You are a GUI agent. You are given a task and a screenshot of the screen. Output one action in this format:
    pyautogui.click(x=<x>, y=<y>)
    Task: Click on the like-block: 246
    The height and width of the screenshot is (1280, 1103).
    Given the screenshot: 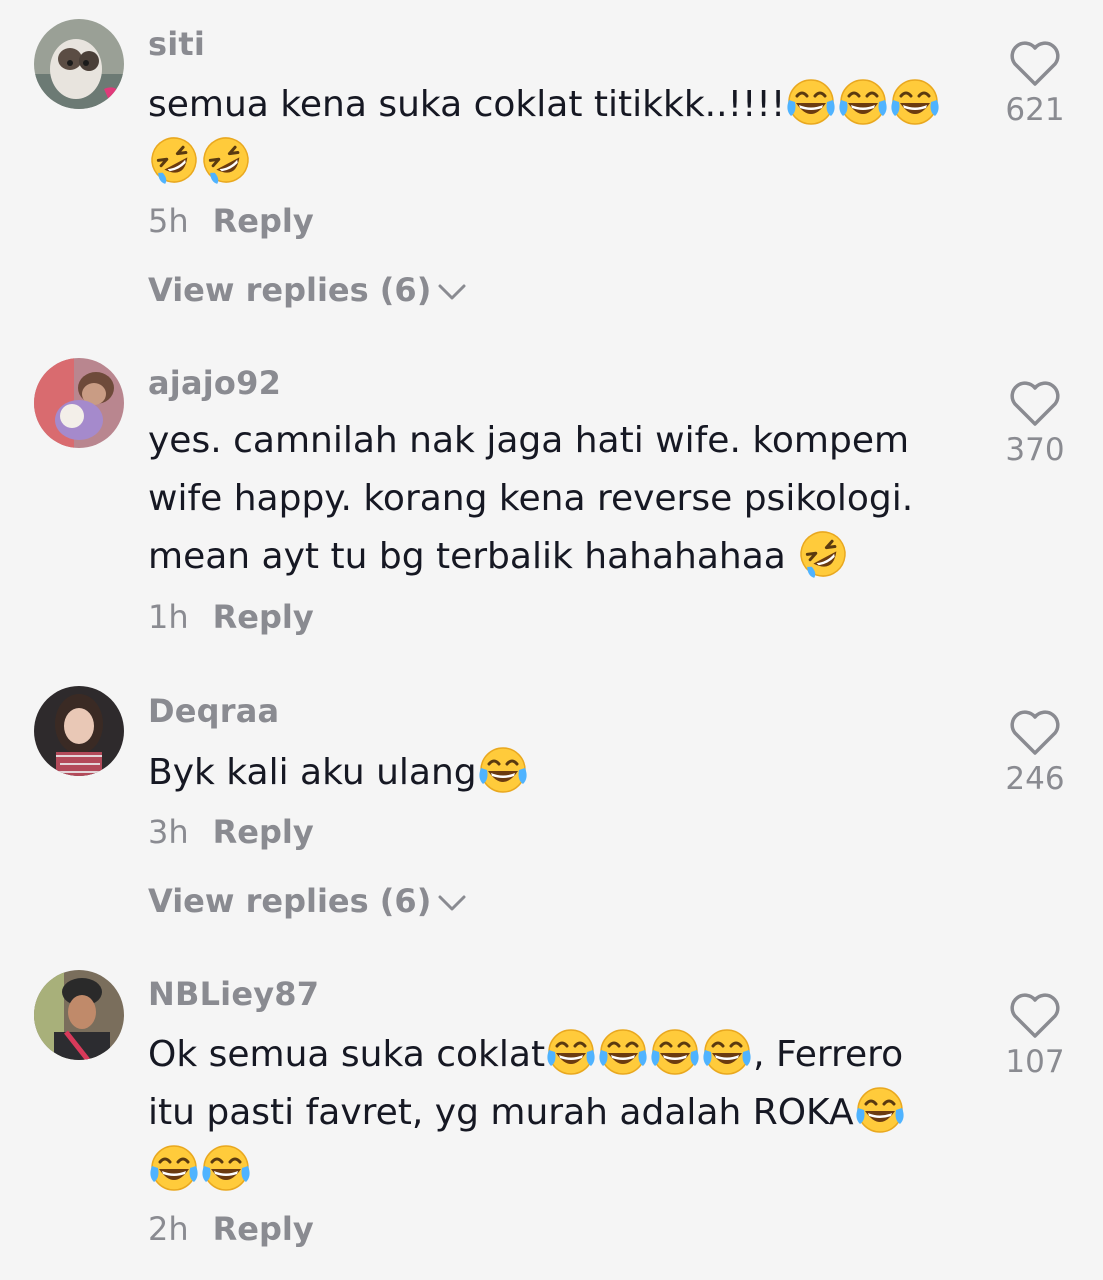 What is the action you would take?
    pyautogui.click(x=1035, y=753)
    